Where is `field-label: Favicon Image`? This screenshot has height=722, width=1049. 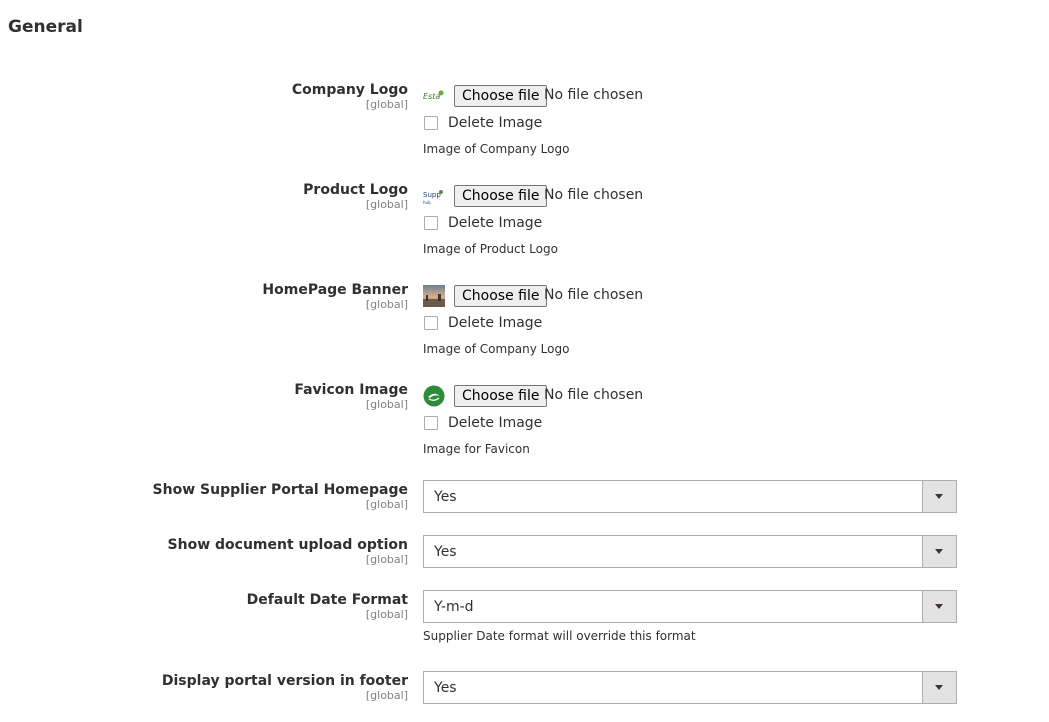
field-label: Favicon Image is located at coordinates (351, 390).